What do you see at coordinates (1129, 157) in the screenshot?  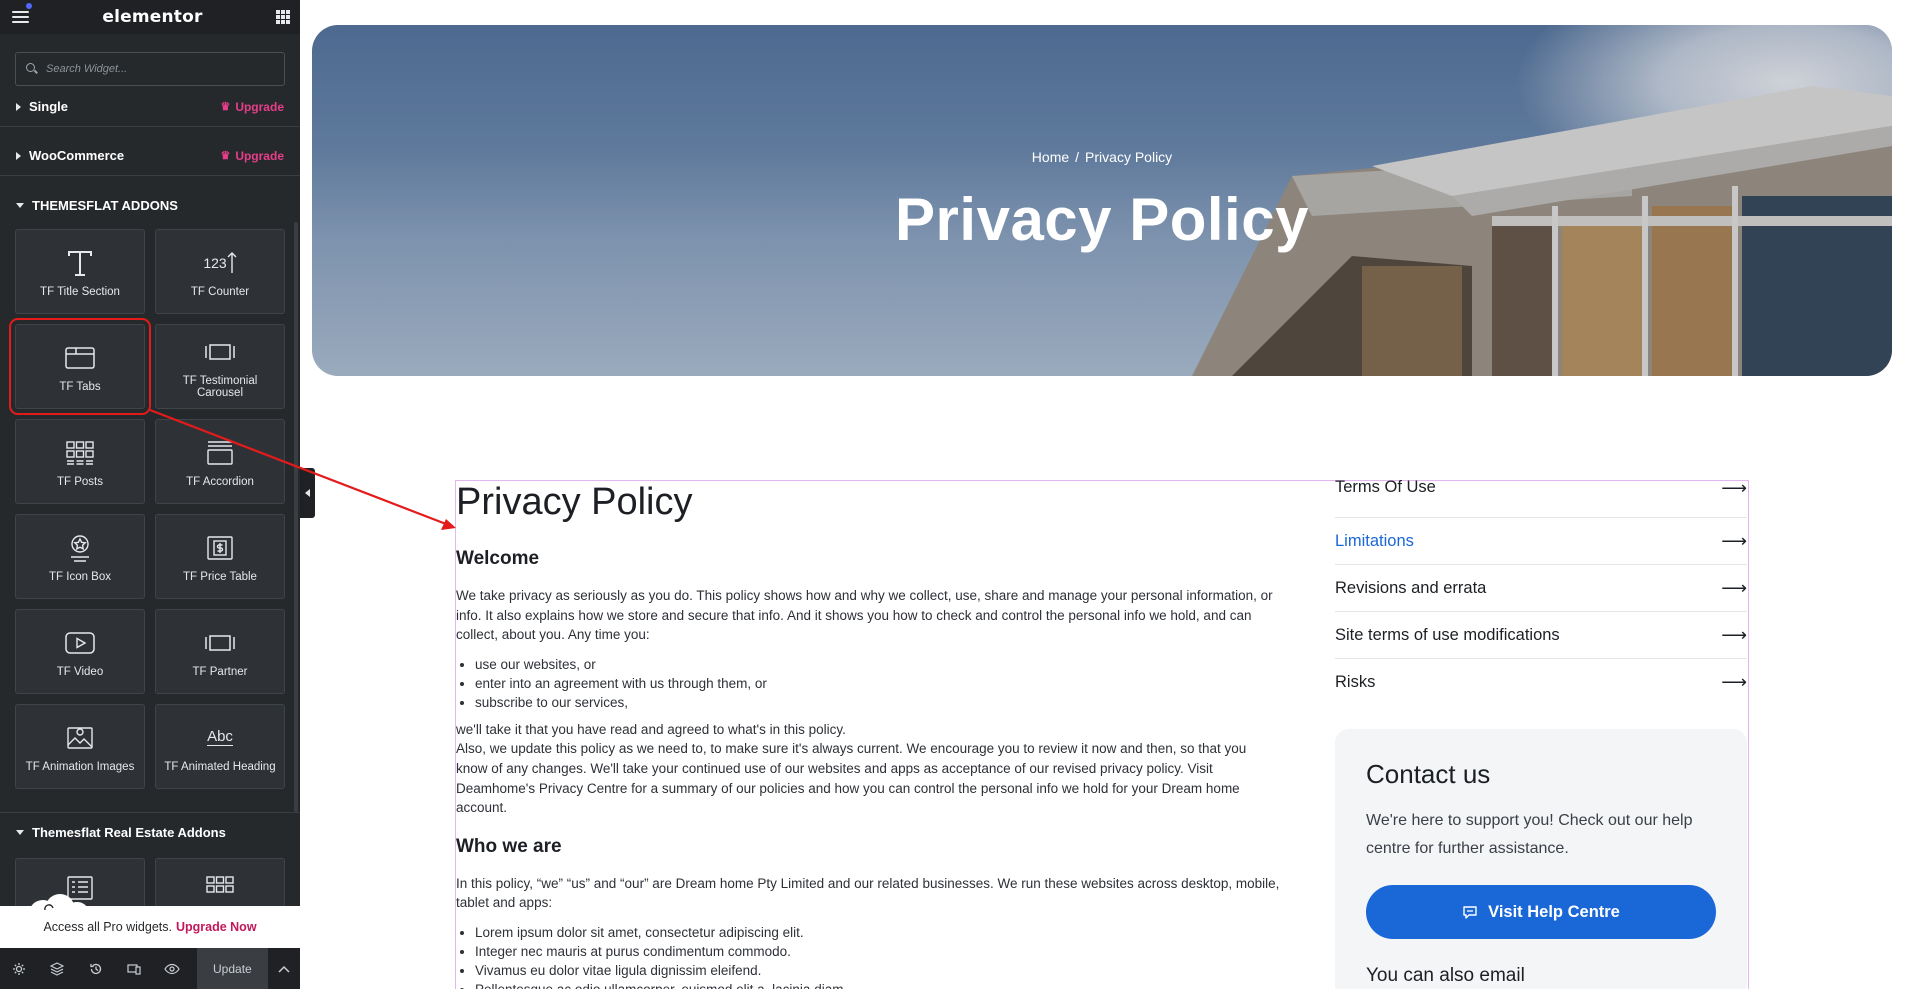 I see `breadcrumb-current: Privacy Policy` at bounding box center [1129, 157].